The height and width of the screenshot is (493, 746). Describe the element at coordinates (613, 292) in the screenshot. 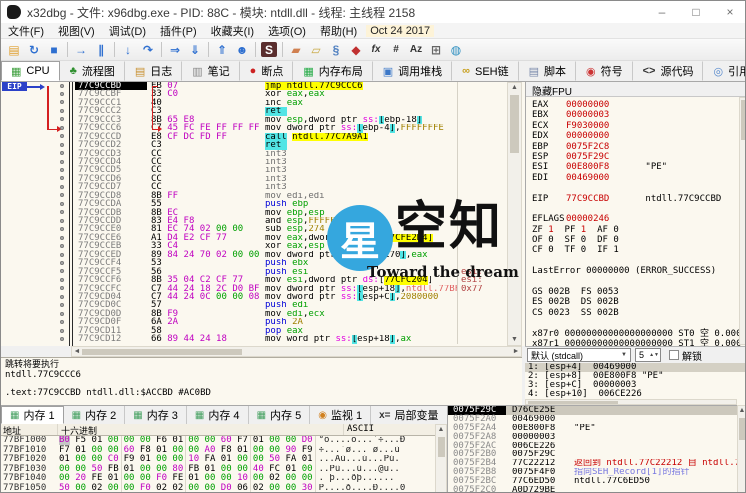

I see `flag-value: 0053` at that location.